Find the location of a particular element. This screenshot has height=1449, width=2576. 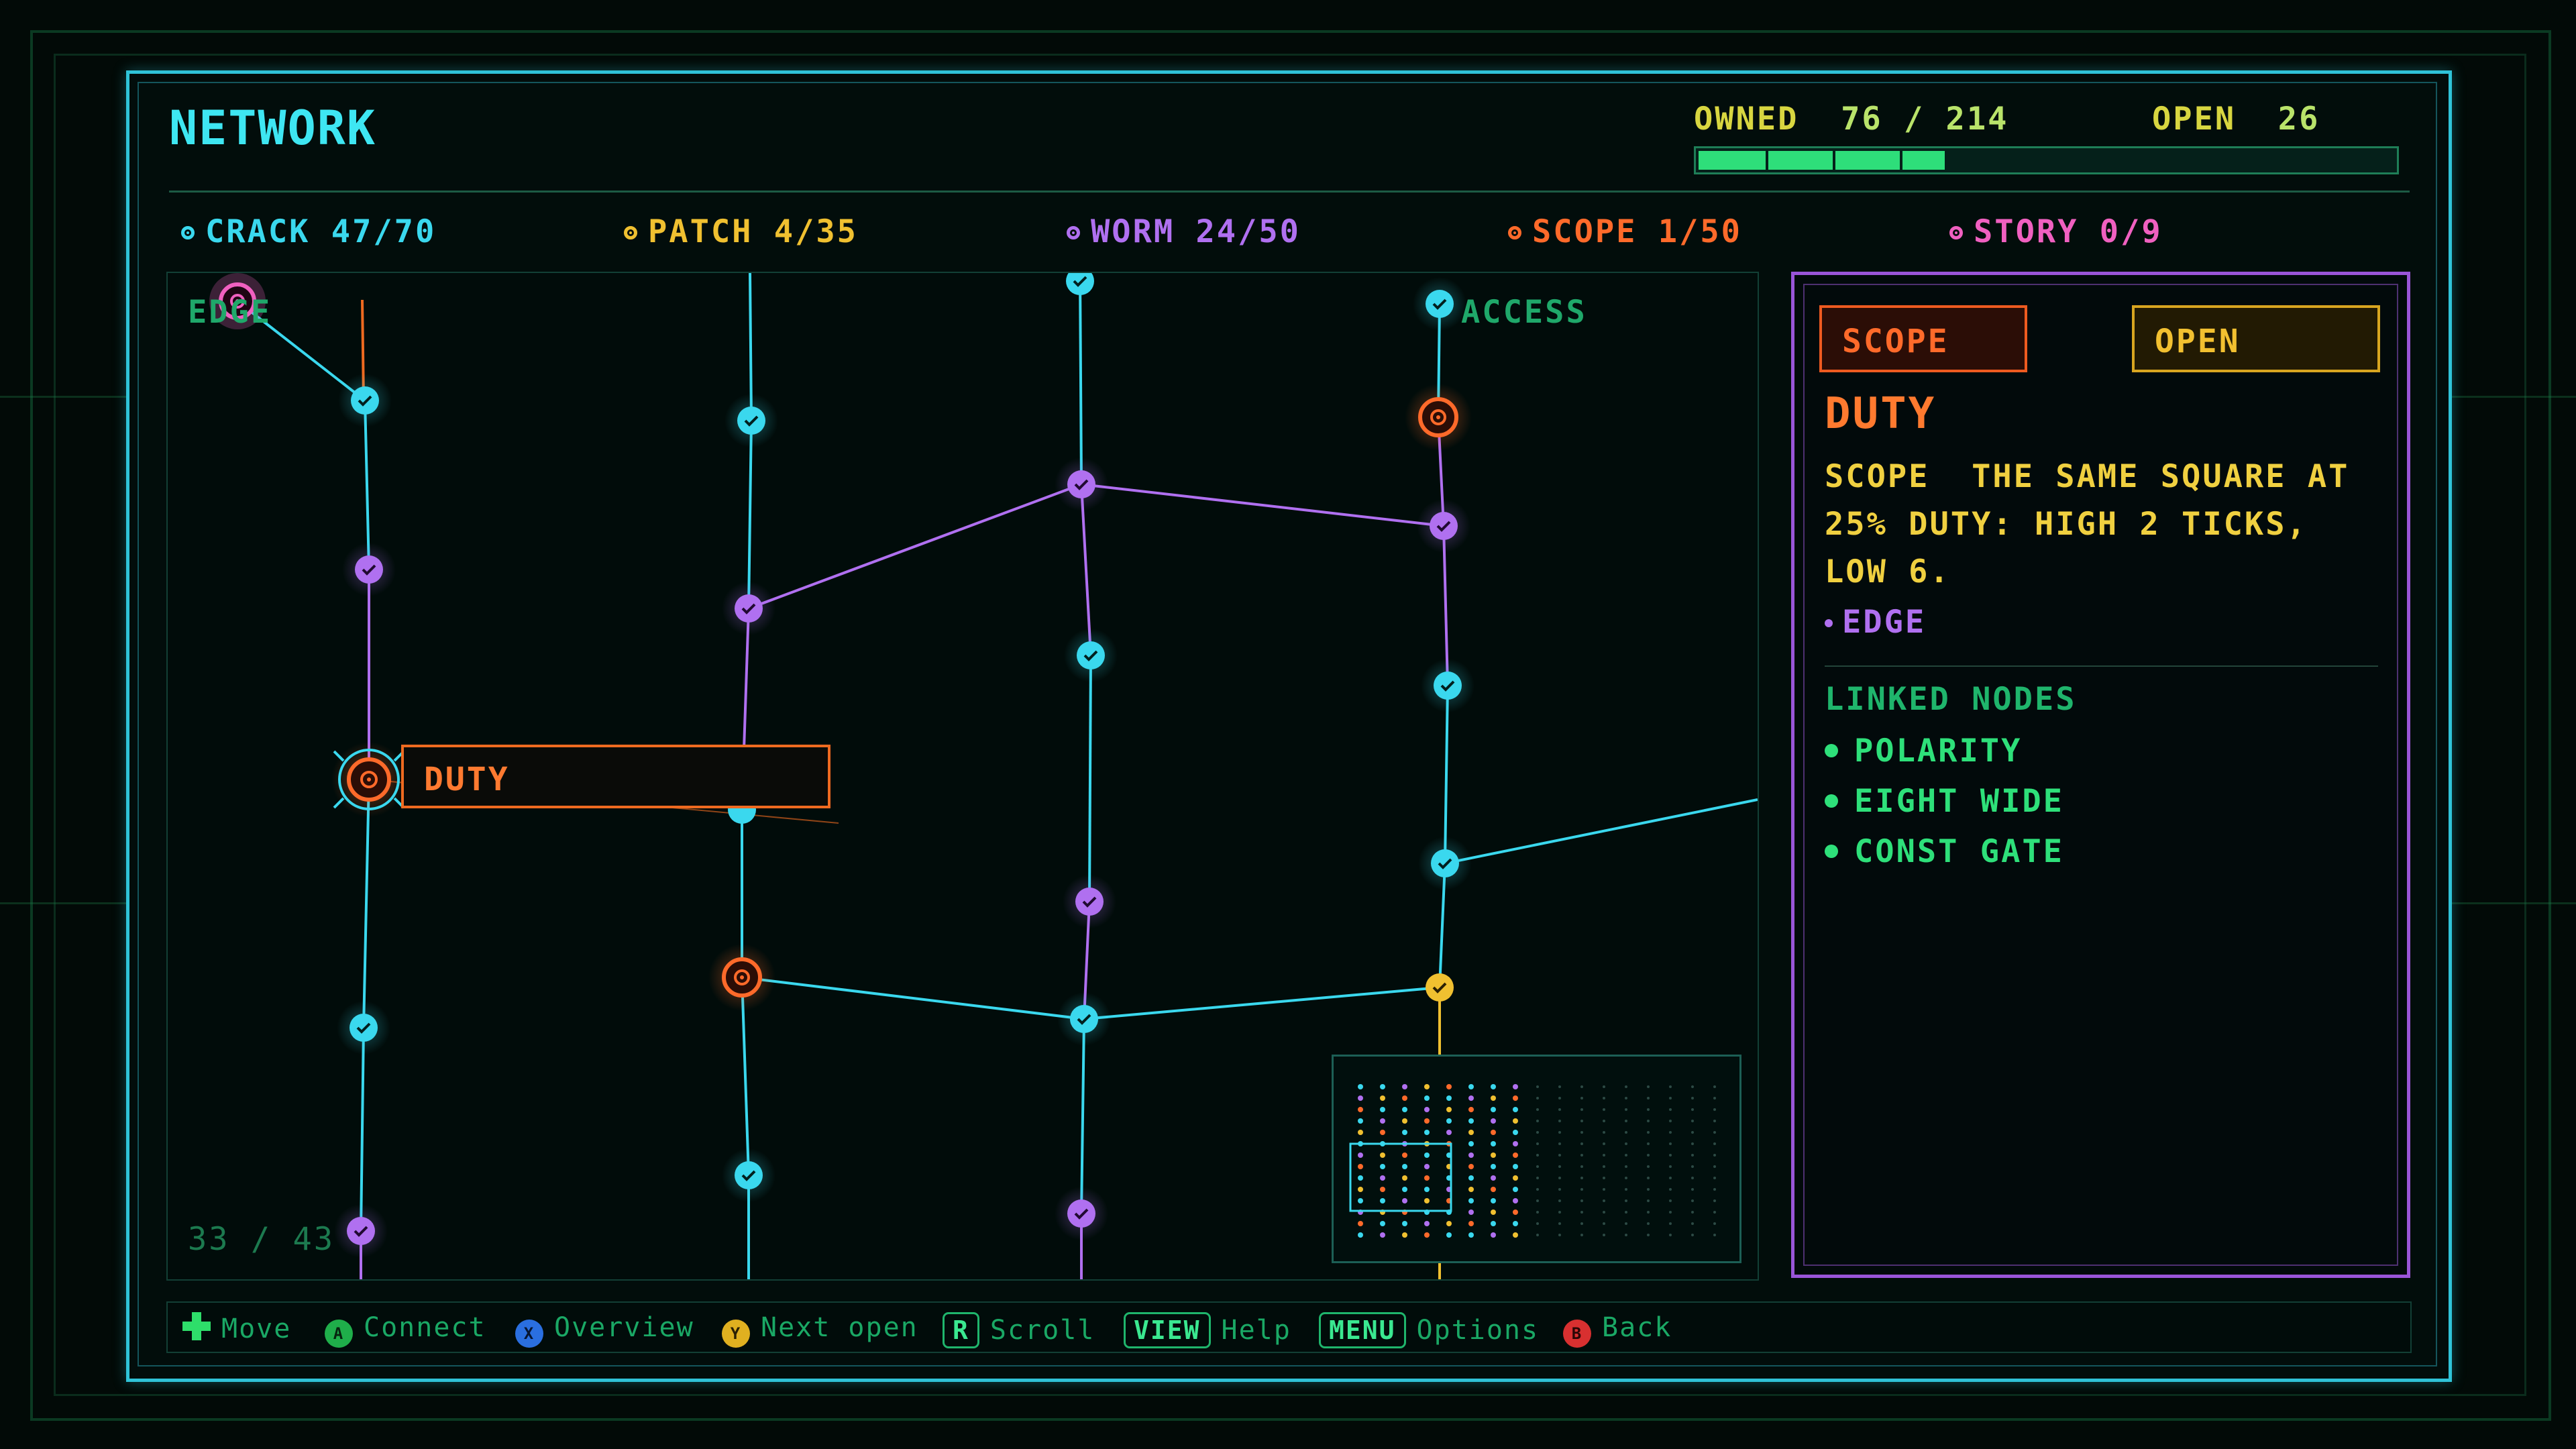

hint-move: Move is located at coordinates (236, 1328).